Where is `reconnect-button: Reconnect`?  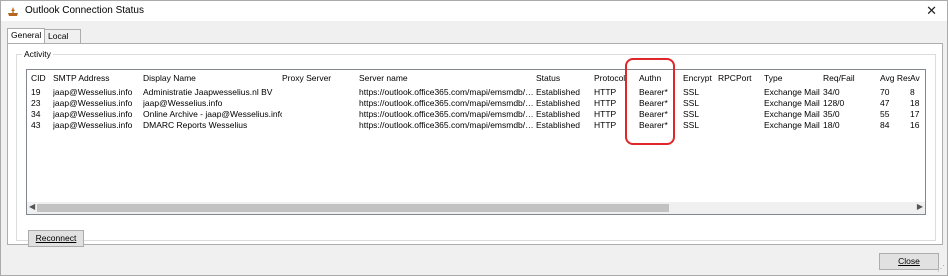 reconnect-button: Reconnect is located at coordinates (56, 238).